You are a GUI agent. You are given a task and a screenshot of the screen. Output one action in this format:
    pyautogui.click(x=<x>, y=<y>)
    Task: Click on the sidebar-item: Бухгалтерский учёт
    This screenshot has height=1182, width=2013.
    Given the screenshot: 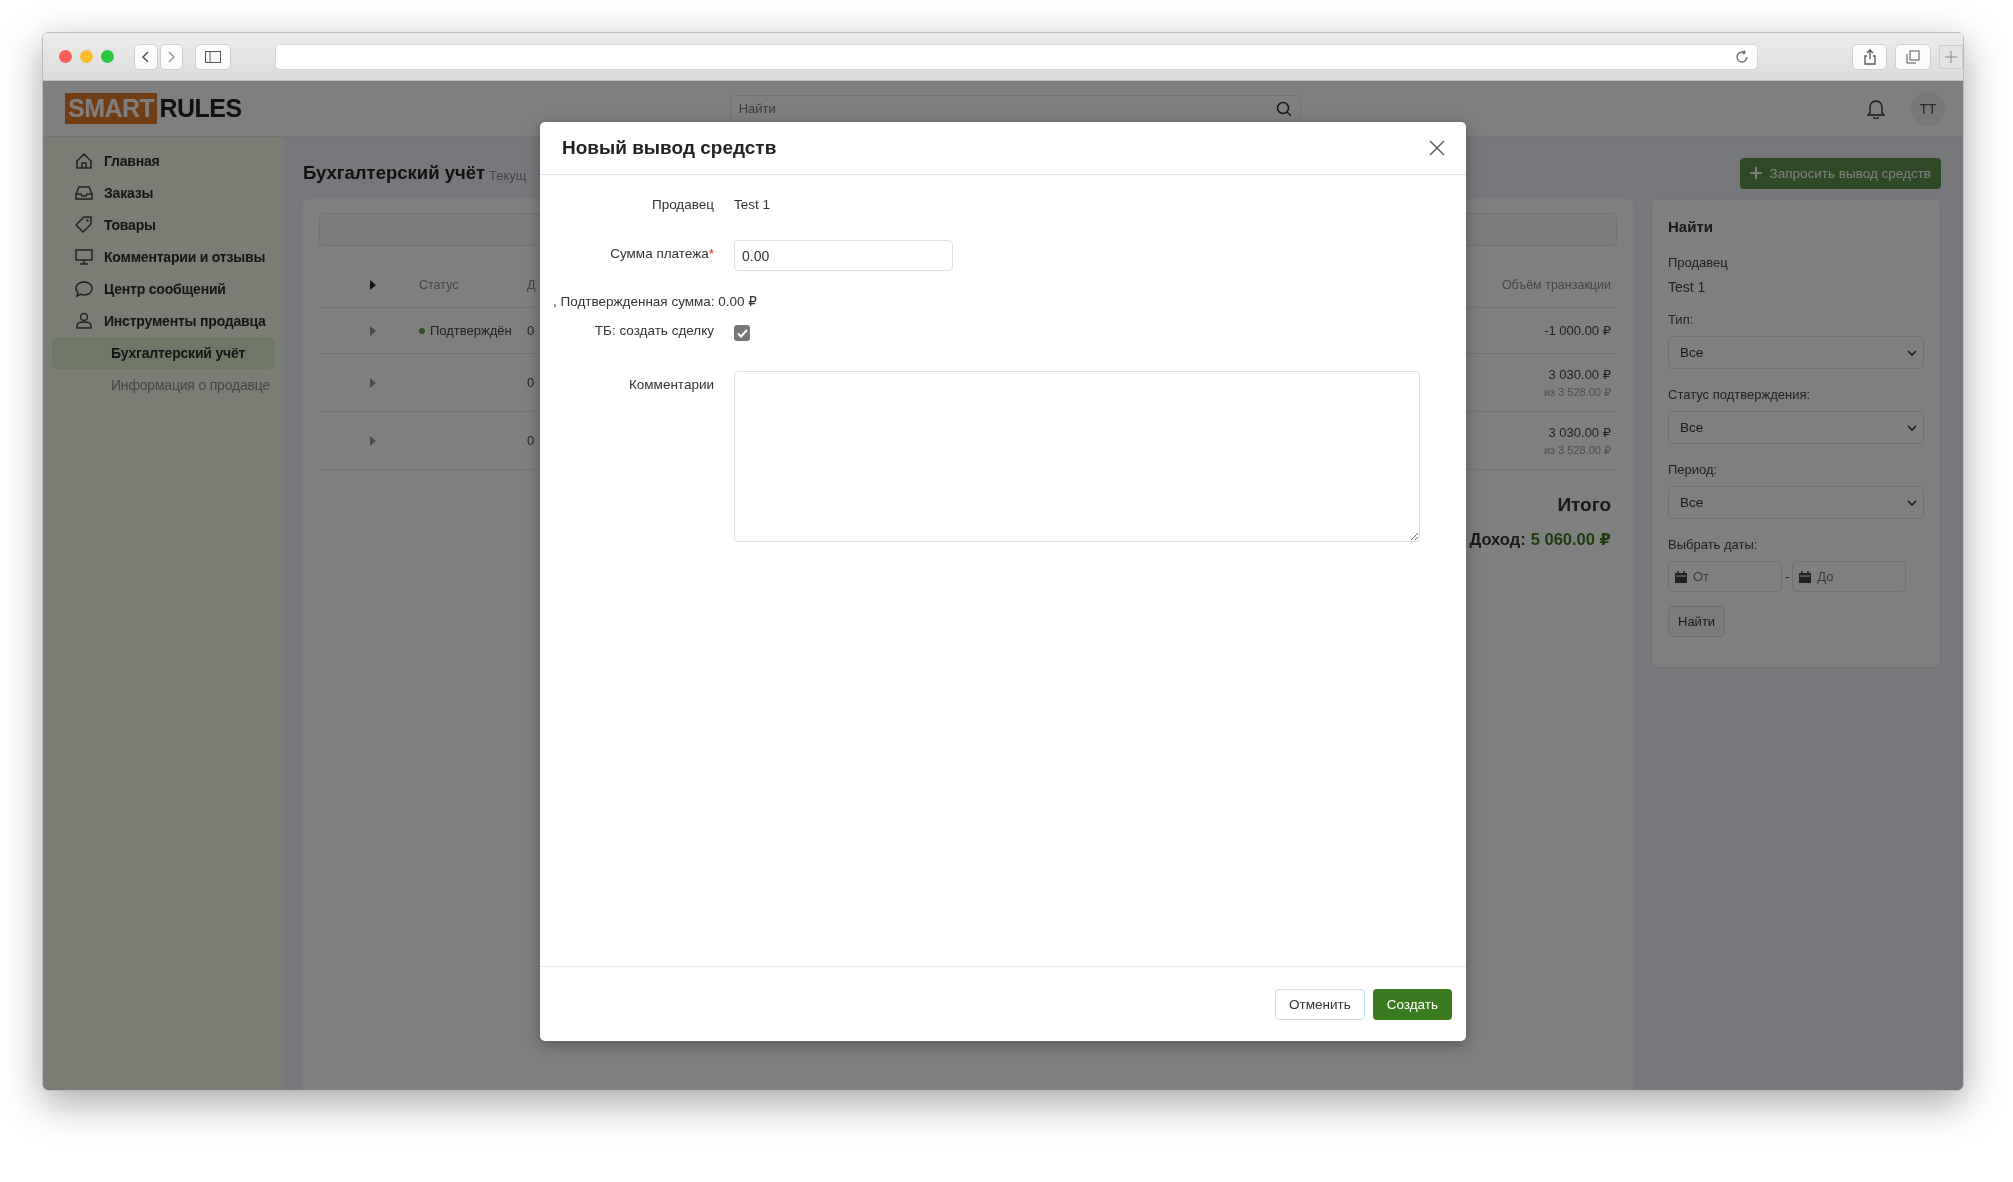 What is the action you would take?
    pyautogui.click(x=163, y=353)
    